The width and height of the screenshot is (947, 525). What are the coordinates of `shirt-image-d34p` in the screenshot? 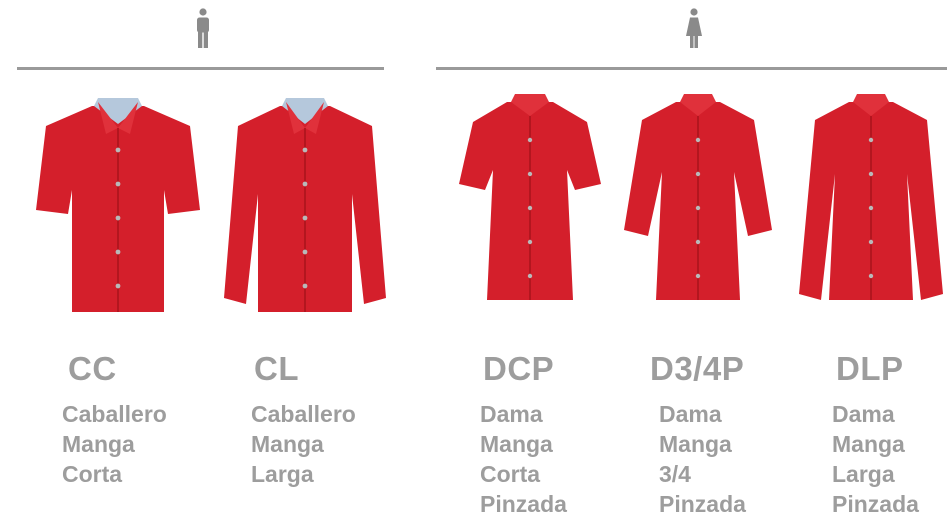 It's located at (698, 197).